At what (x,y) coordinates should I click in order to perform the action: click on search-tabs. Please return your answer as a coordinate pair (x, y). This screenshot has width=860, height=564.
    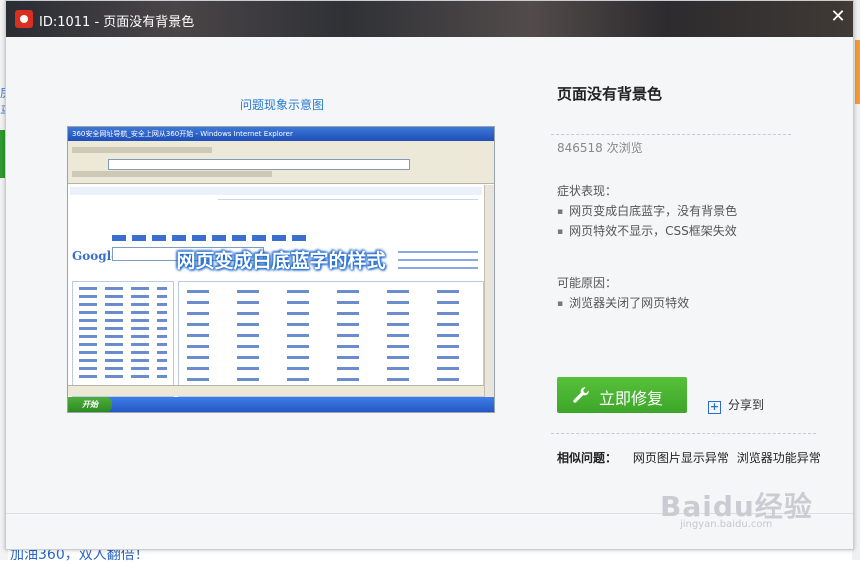
    Looking at the image, I should click on (212, 238).